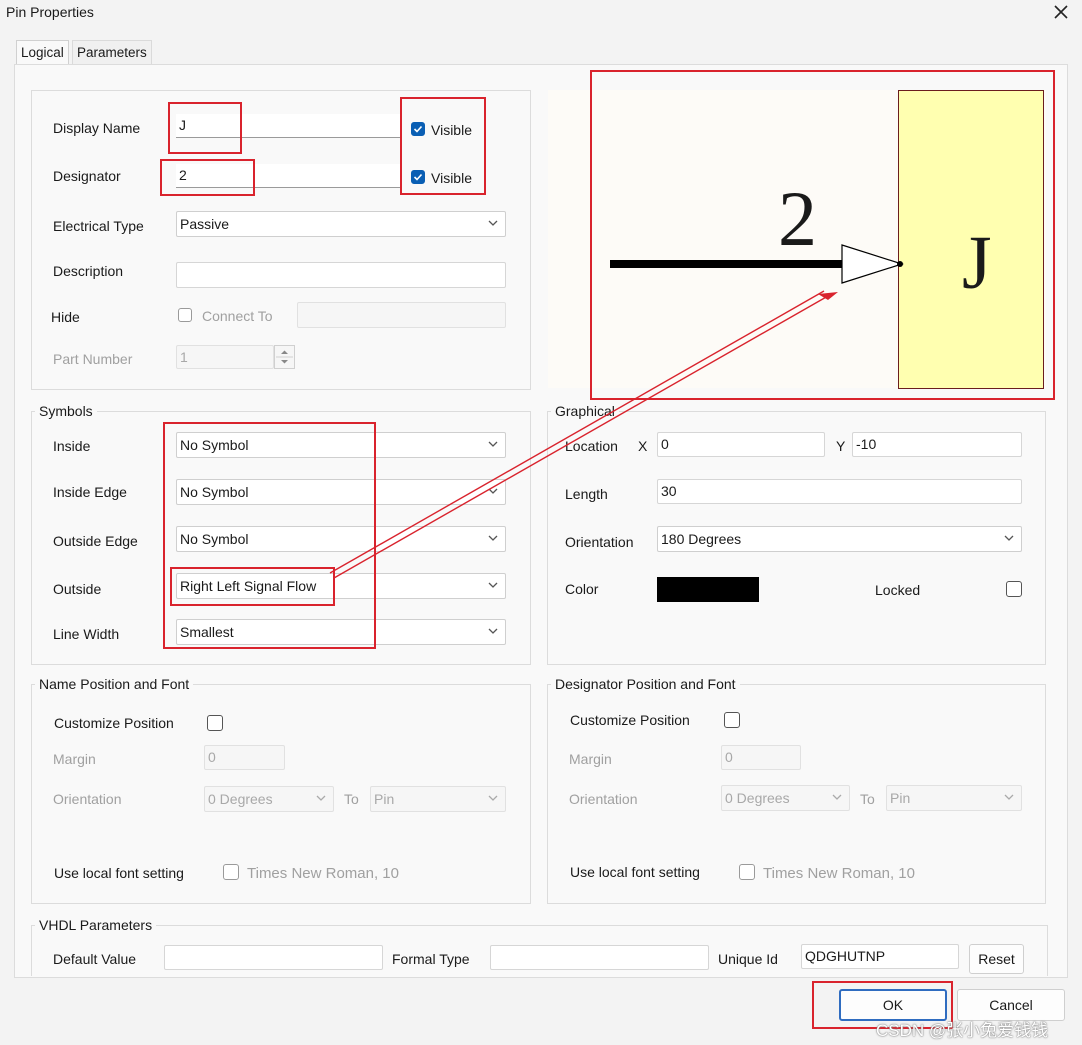  I want to click on line-width-label: Line Width, so click(86, 634).